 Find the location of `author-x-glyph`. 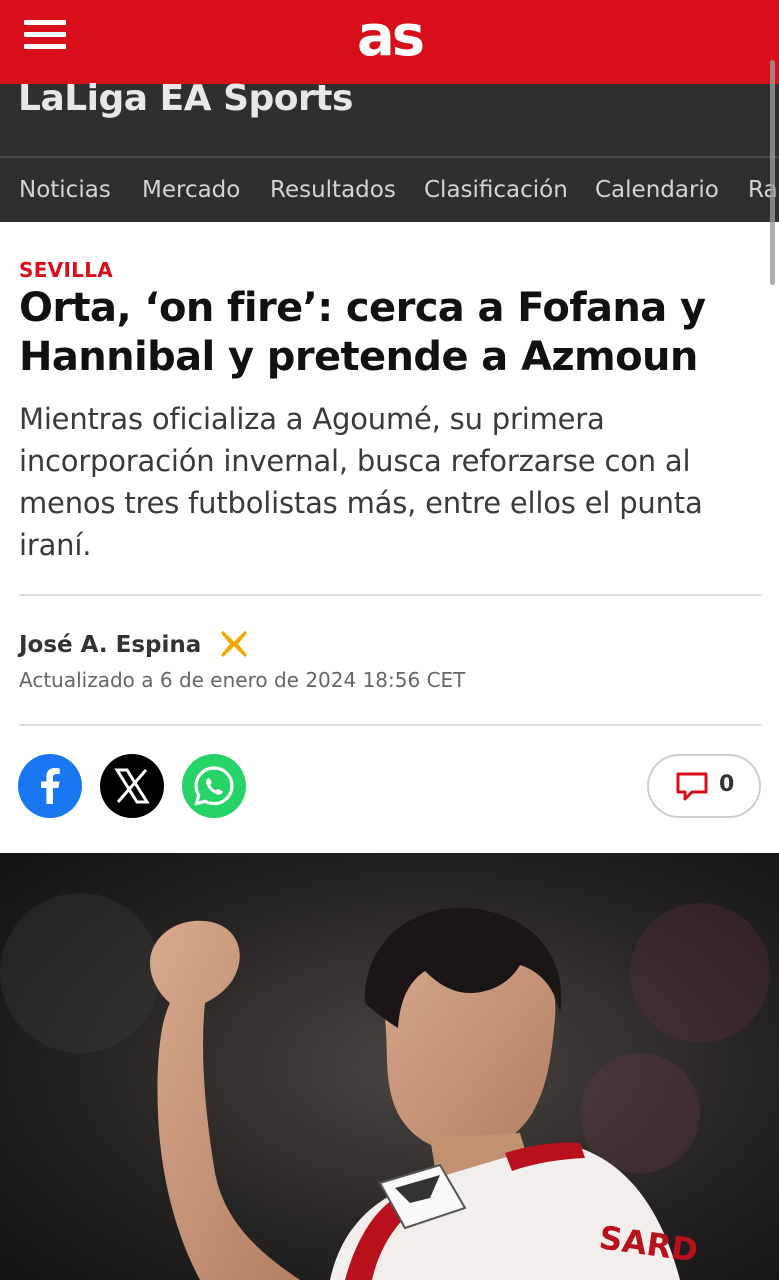

author-x-glyph is located at coordinates (234, 644).